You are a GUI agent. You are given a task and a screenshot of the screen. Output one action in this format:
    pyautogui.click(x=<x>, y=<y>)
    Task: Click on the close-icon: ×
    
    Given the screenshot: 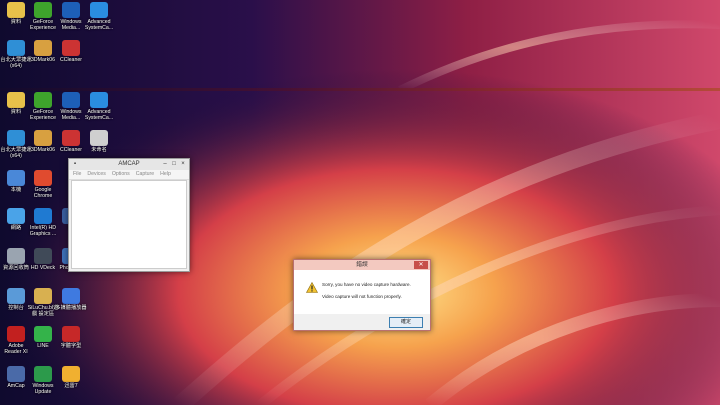 What is the action you would take?
    pyautogui.click(x=183, y=164)
    